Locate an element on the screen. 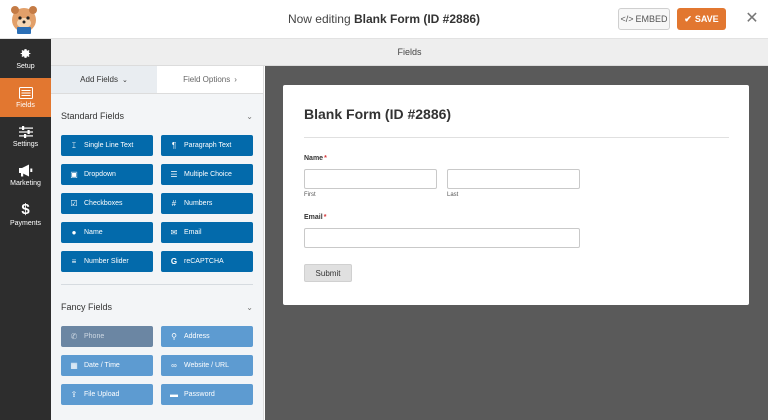 This screenshot has height=420, width=768. form-title: Blank Form (ID #2886) is located at coordinates (378, 114).